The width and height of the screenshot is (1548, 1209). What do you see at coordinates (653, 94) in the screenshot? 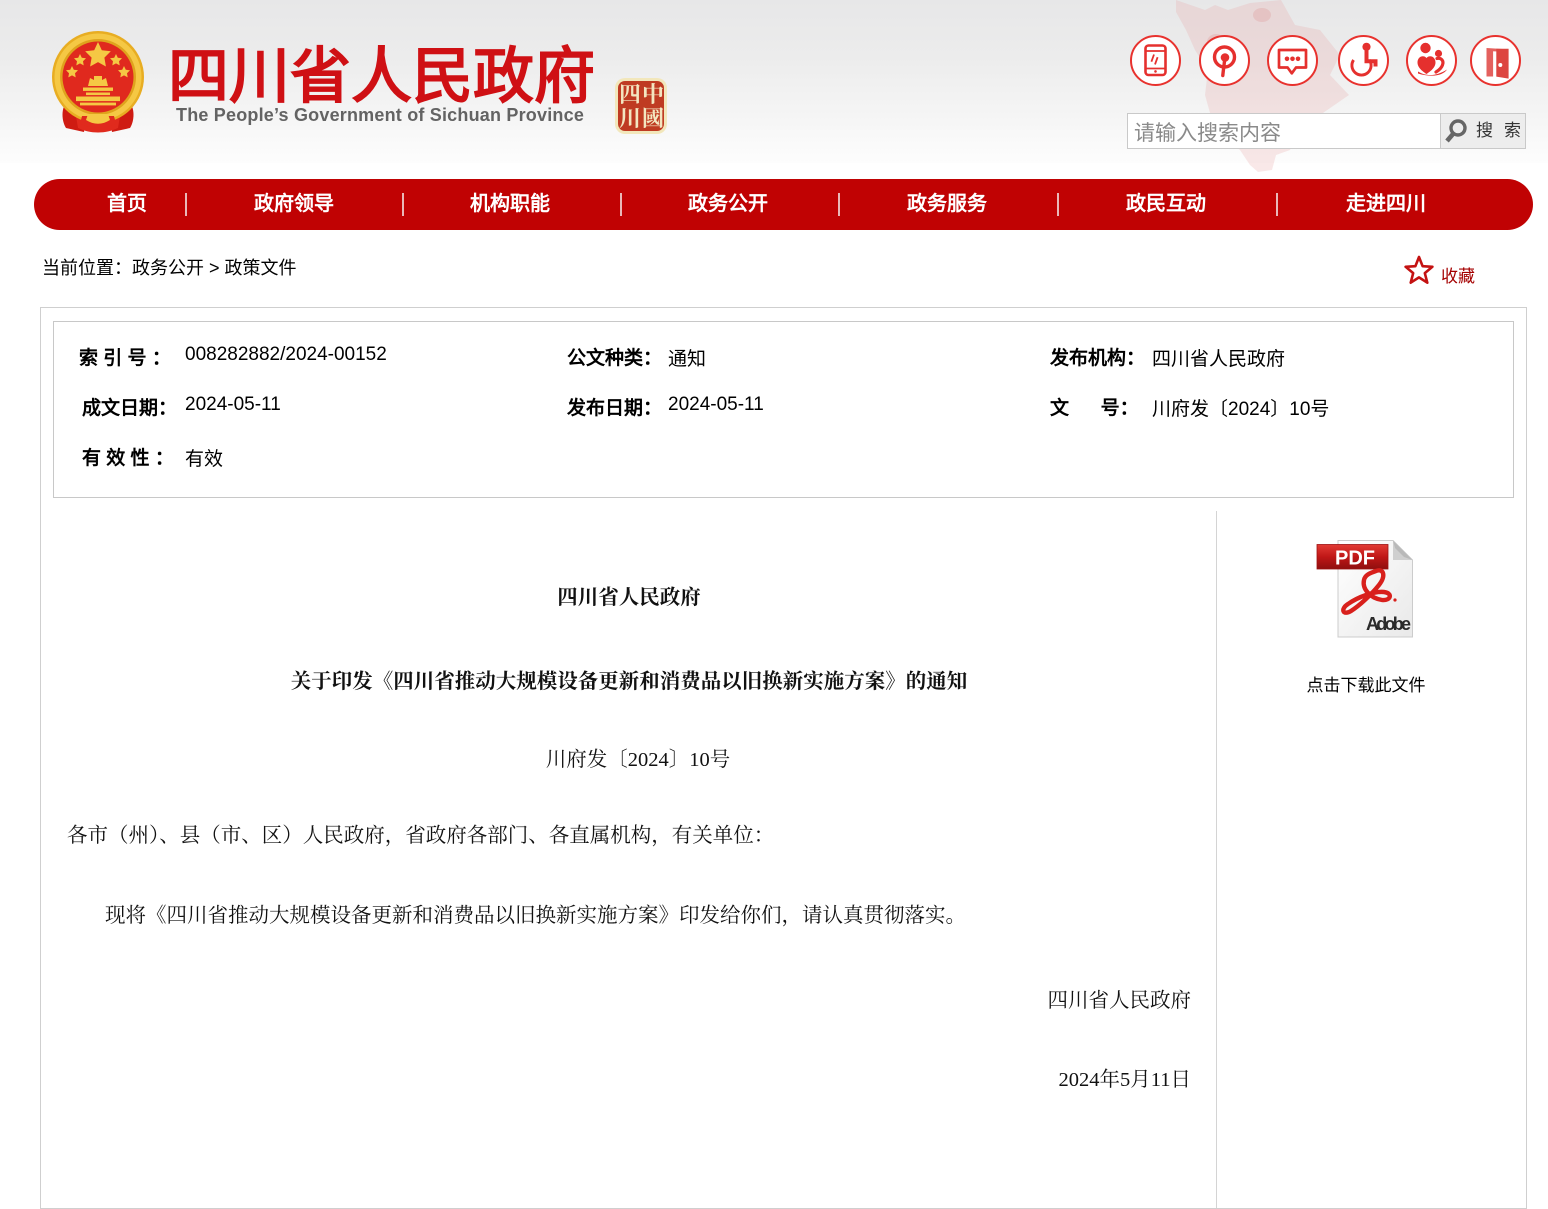
I see `svg-text: 中` at bounding box center [653, 94].